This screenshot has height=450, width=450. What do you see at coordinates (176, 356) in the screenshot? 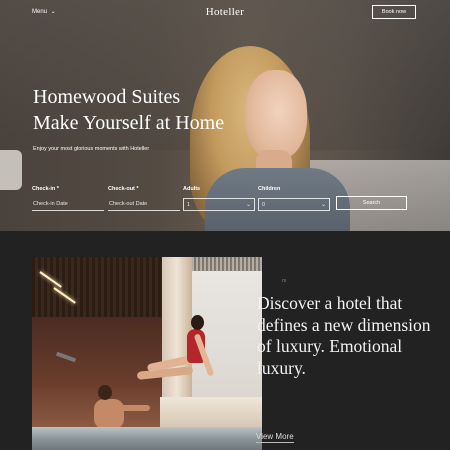
I see `woman-in-swimsuit` at bounding box center [176, 356].